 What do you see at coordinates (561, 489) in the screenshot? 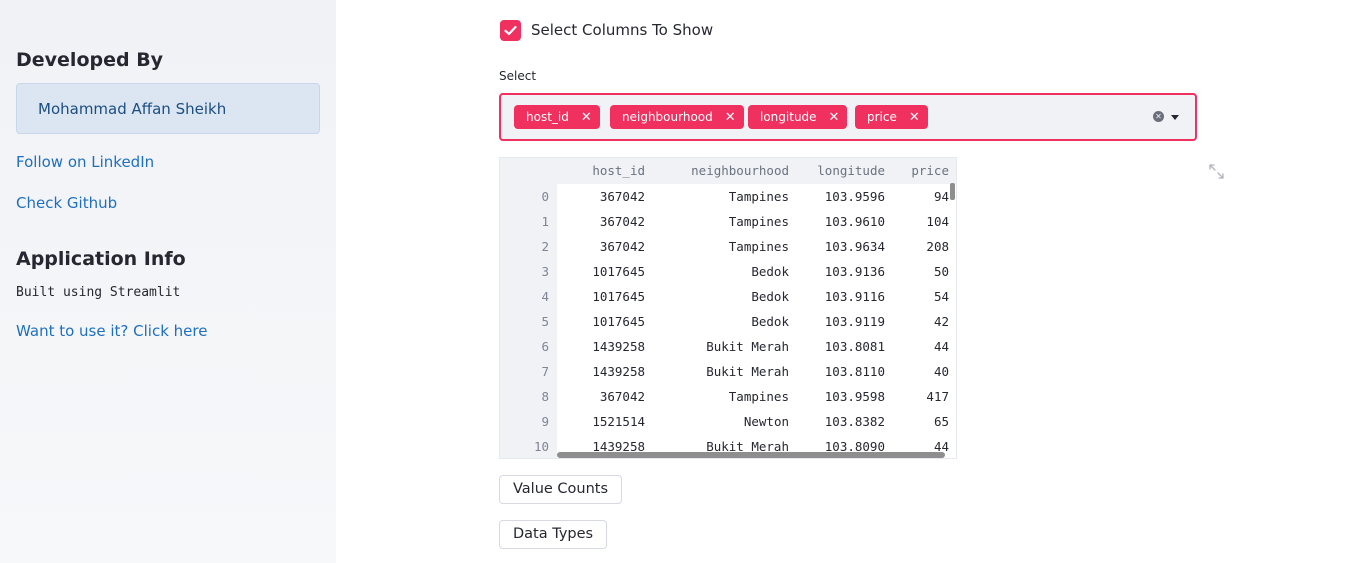
I see `value-counts-button: Value Counts` at bounding box center [561, 489].